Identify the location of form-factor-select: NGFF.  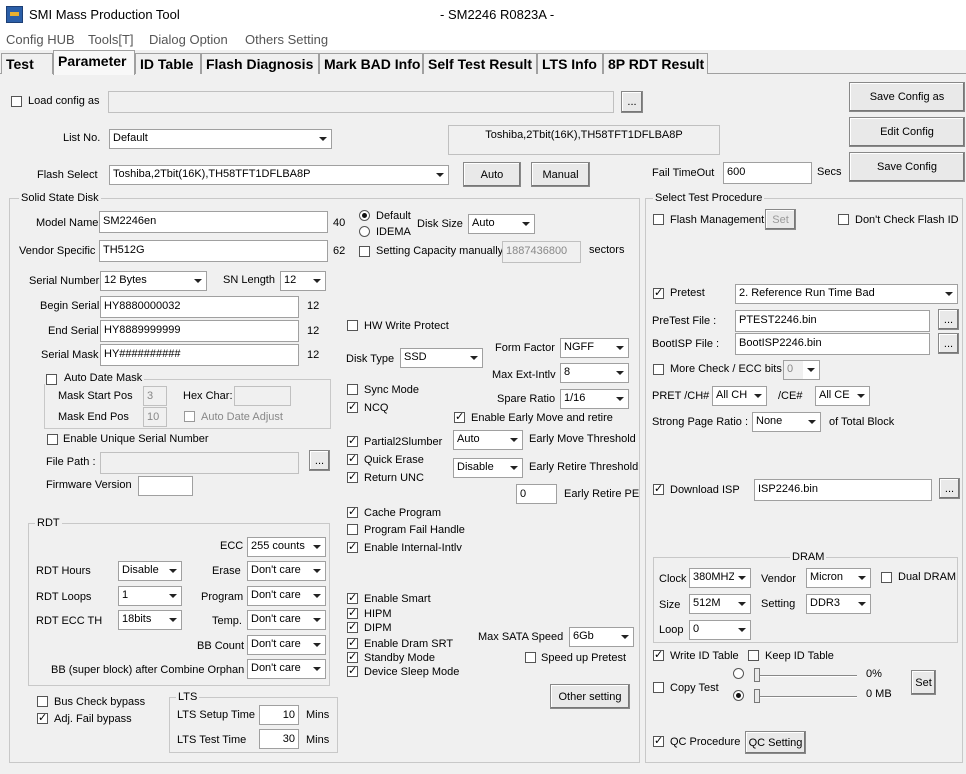
(594, 348).